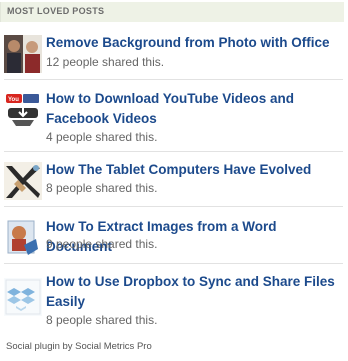  I want to click on share-count: 4 people shared this., so click(102, 137).